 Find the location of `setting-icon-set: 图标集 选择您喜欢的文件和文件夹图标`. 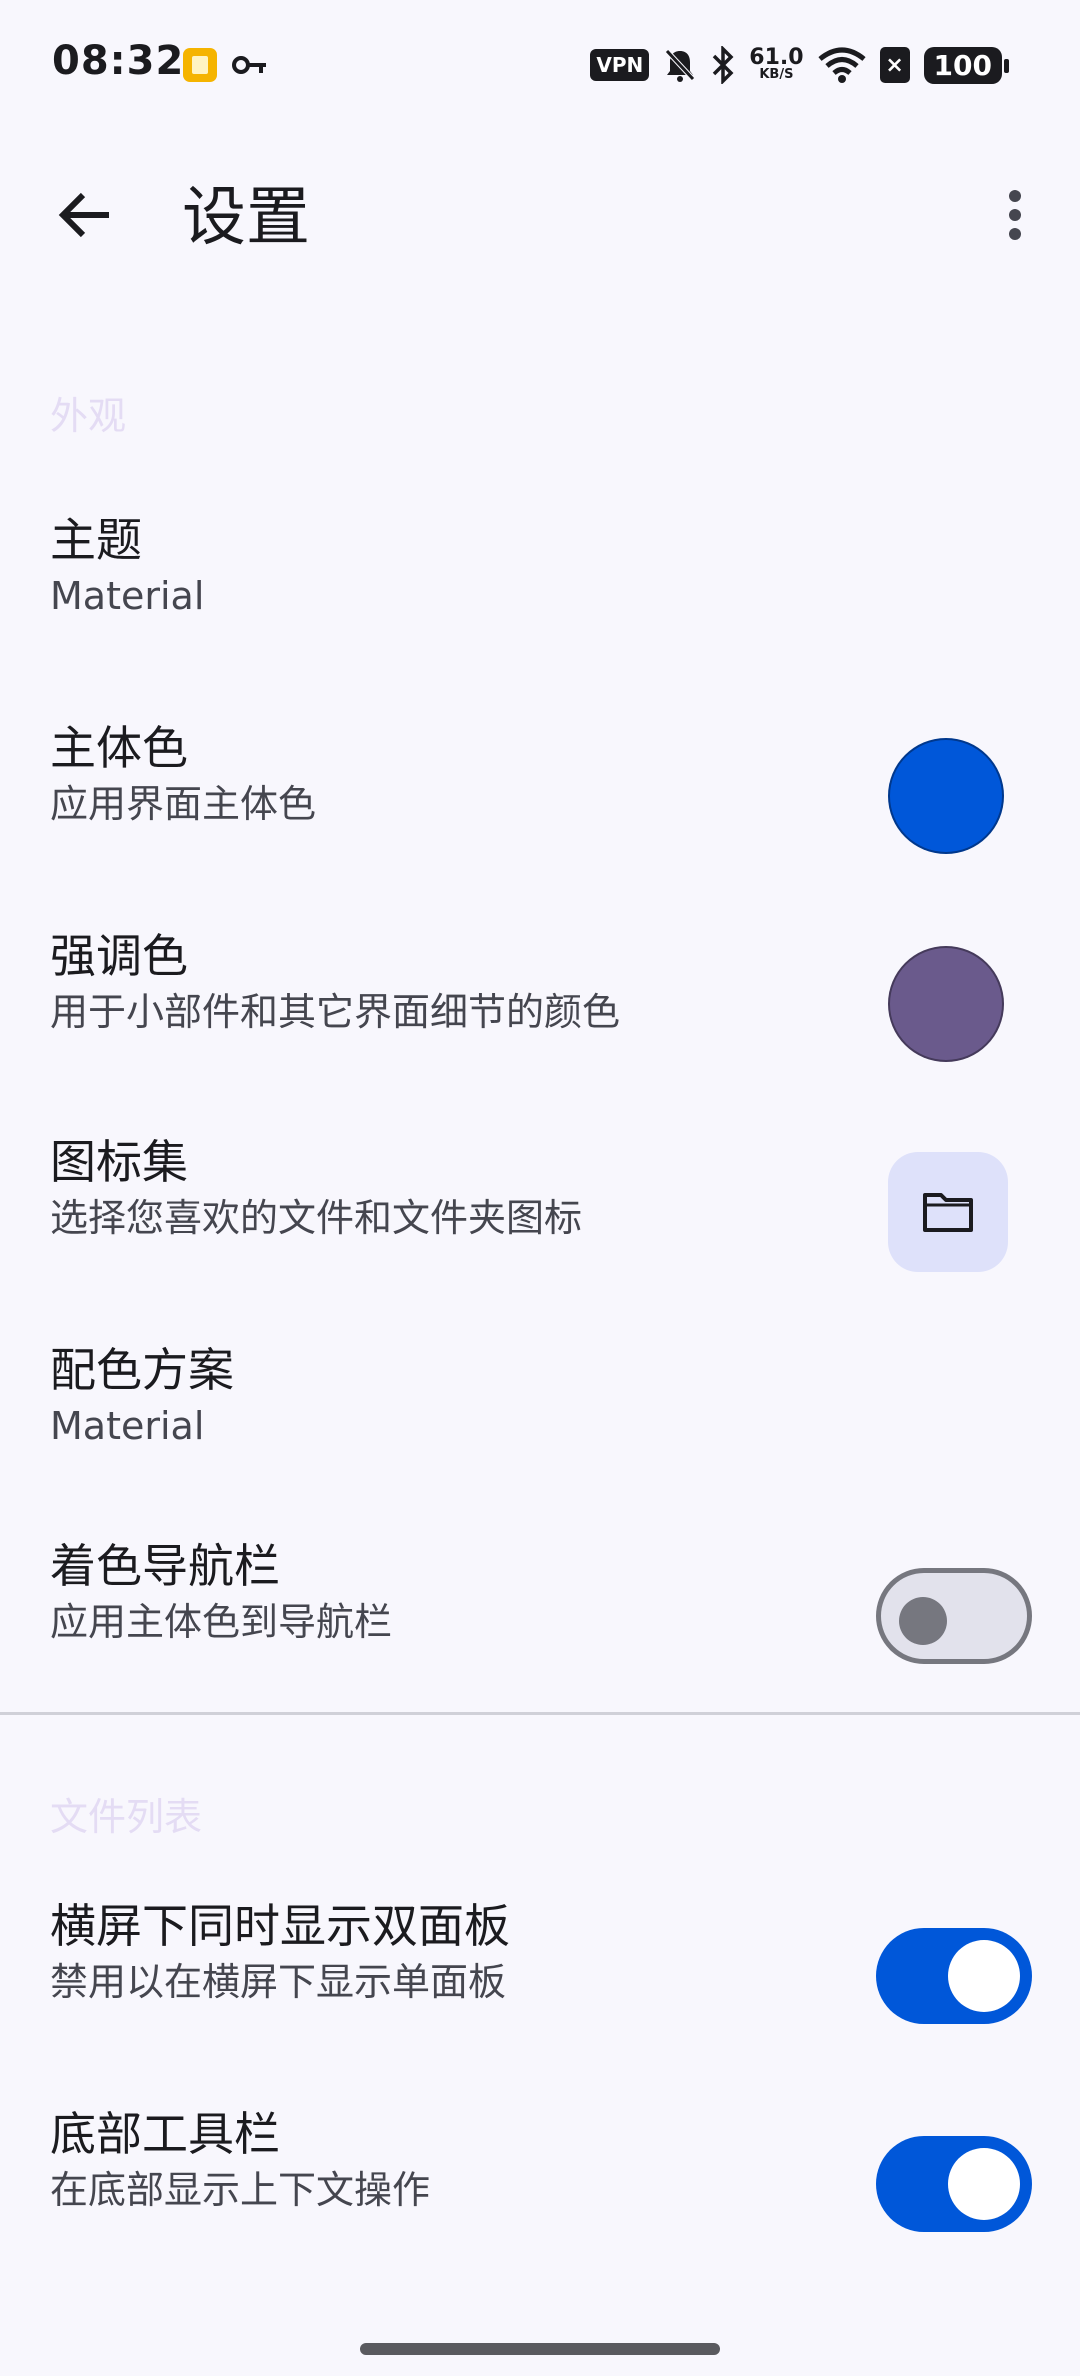

setting-icon-set: 图标集 选择您喜欢的文件和文件夹图标 is located at coordinates (540, 1202).